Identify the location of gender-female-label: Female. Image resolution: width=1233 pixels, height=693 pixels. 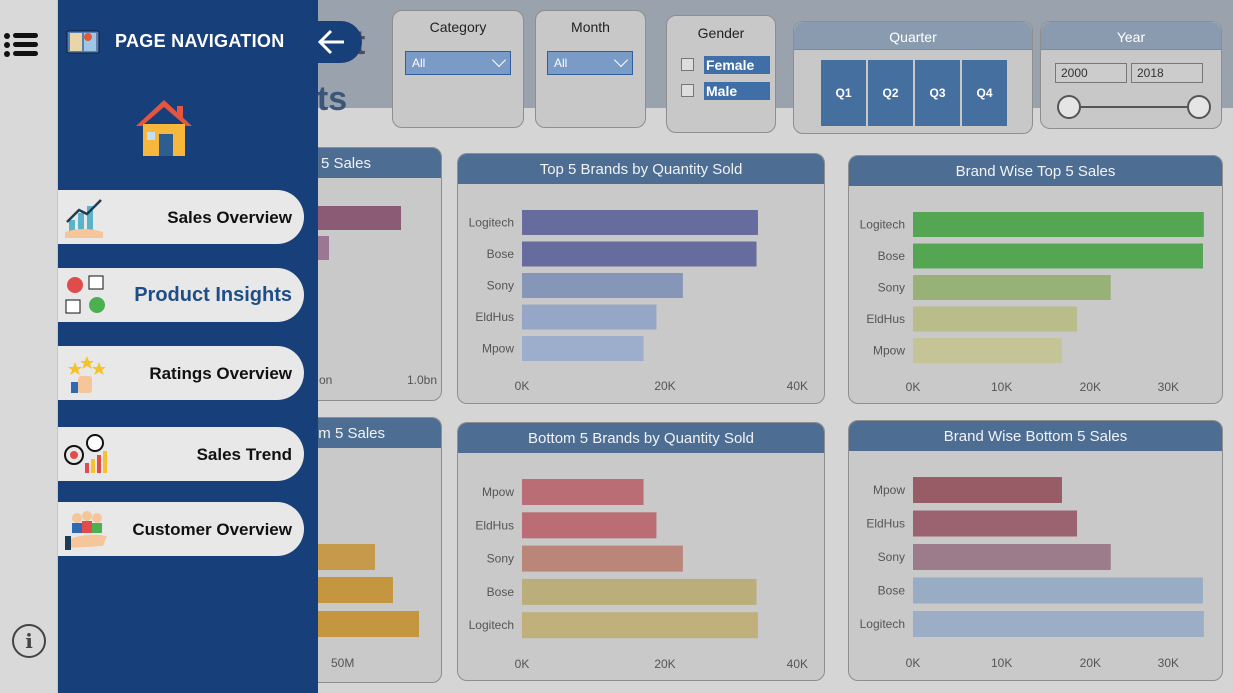
(737, 65).